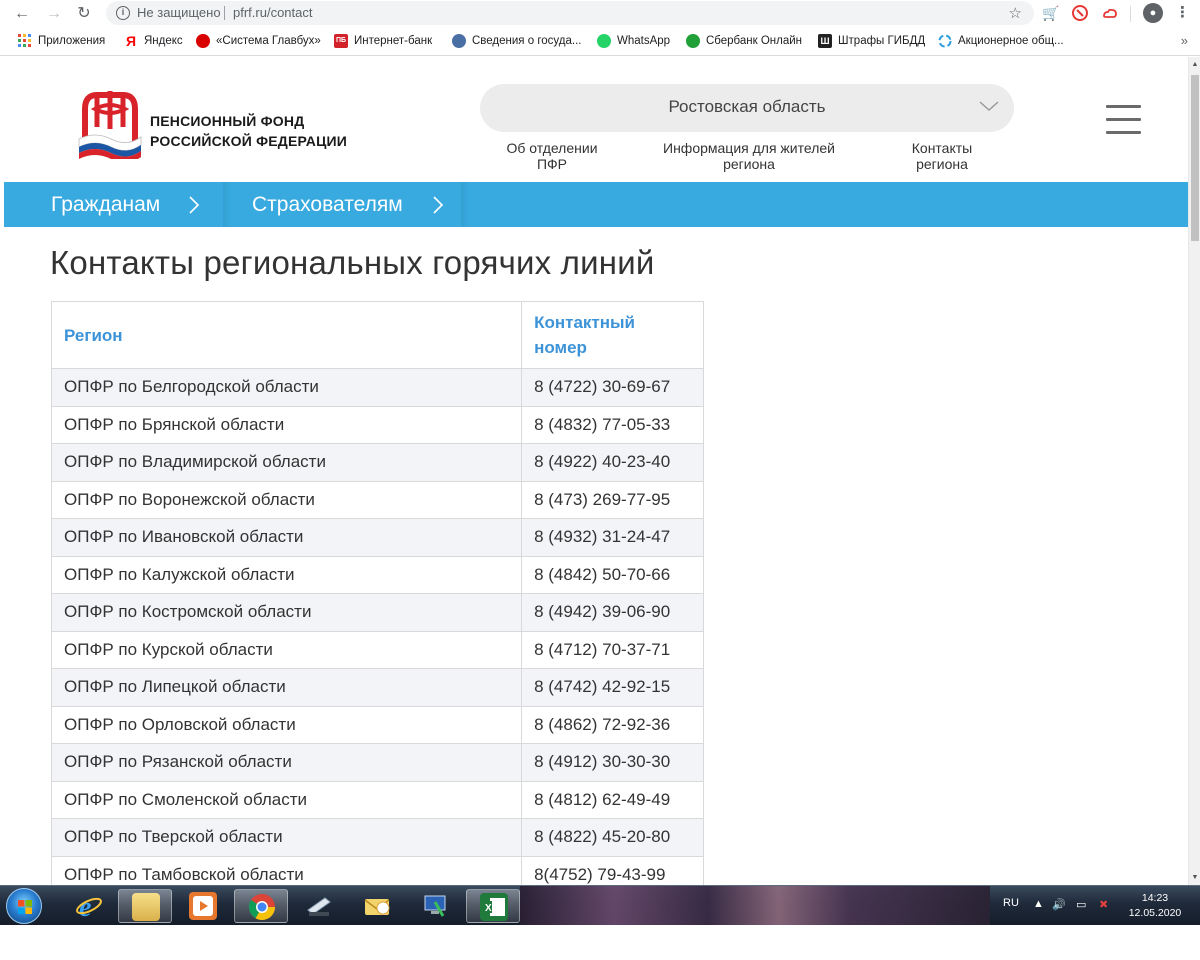  I want to click on glavbukh-icon, so click(203, 41).